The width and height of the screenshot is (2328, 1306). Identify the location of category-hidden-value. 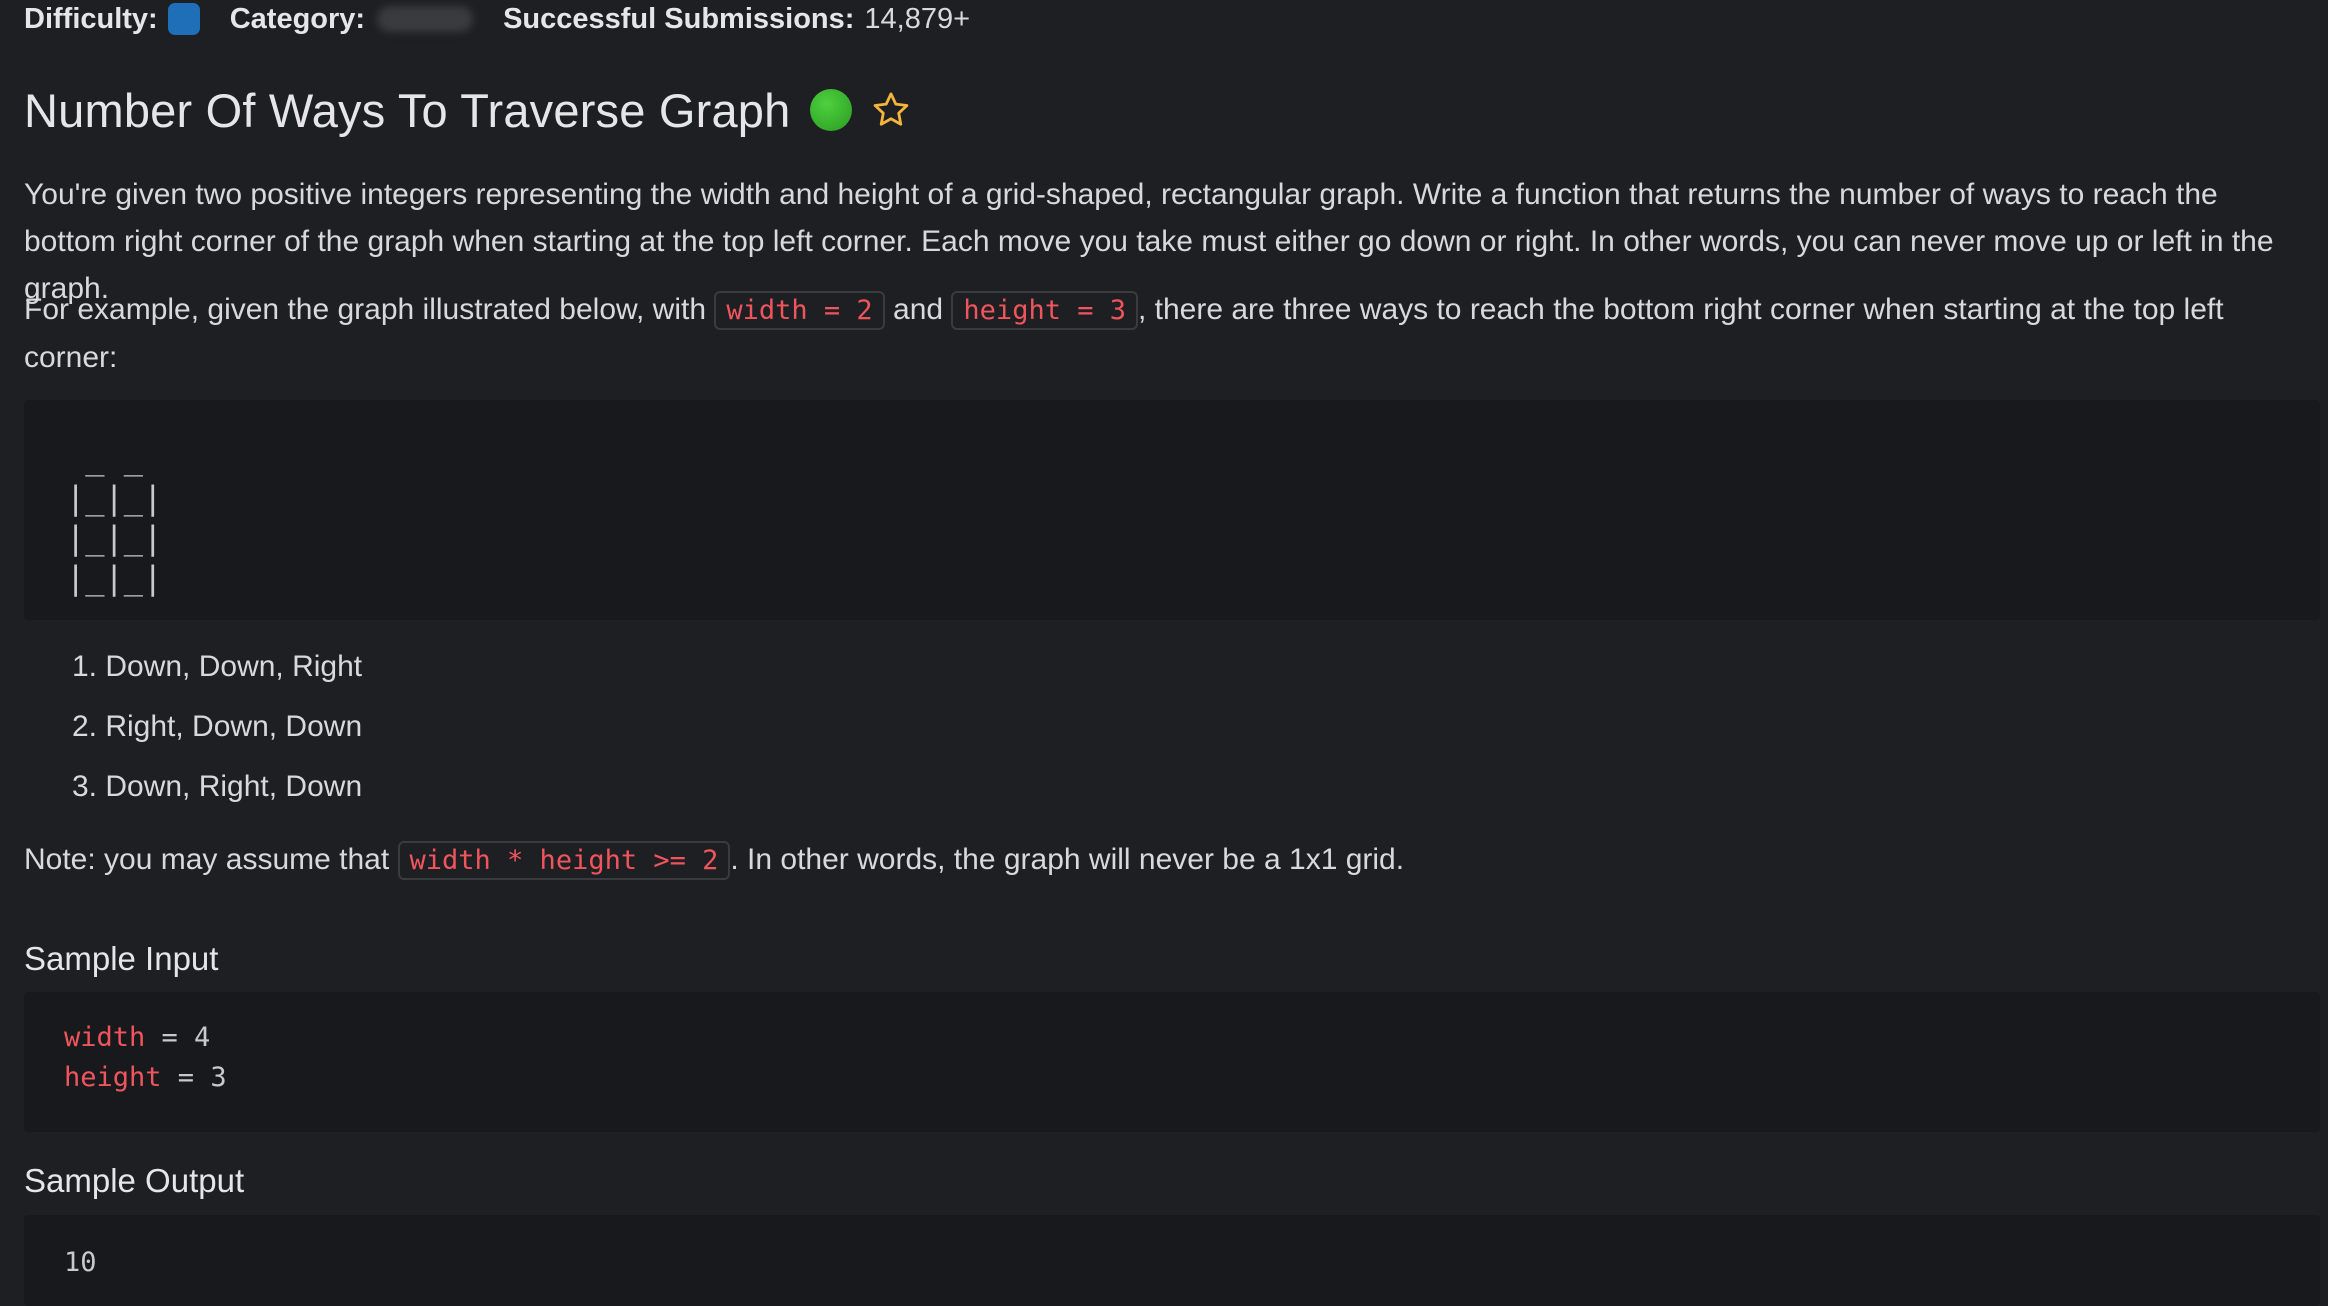
(425, 19).